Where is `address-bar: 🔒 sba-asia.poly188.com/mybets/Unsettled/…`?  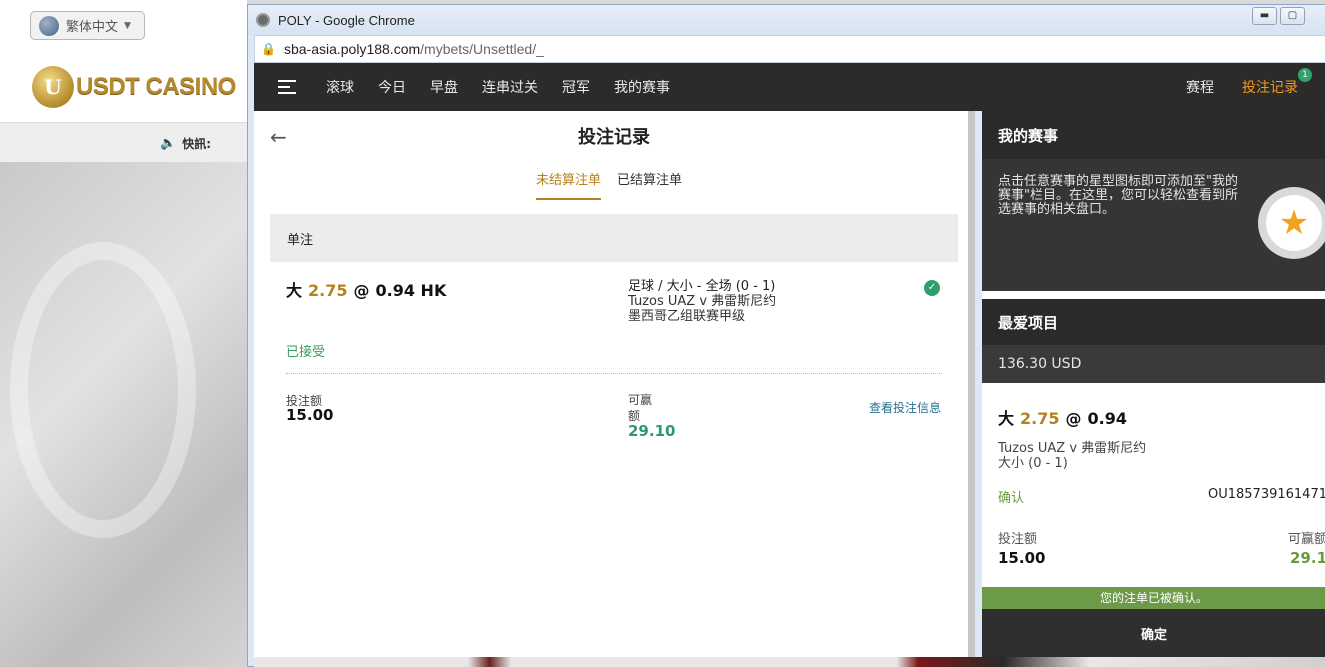 address-bar: 🔒 sba-asia.poly188.com/mybets/Unsettled/… is located at coordinates (789, 49).